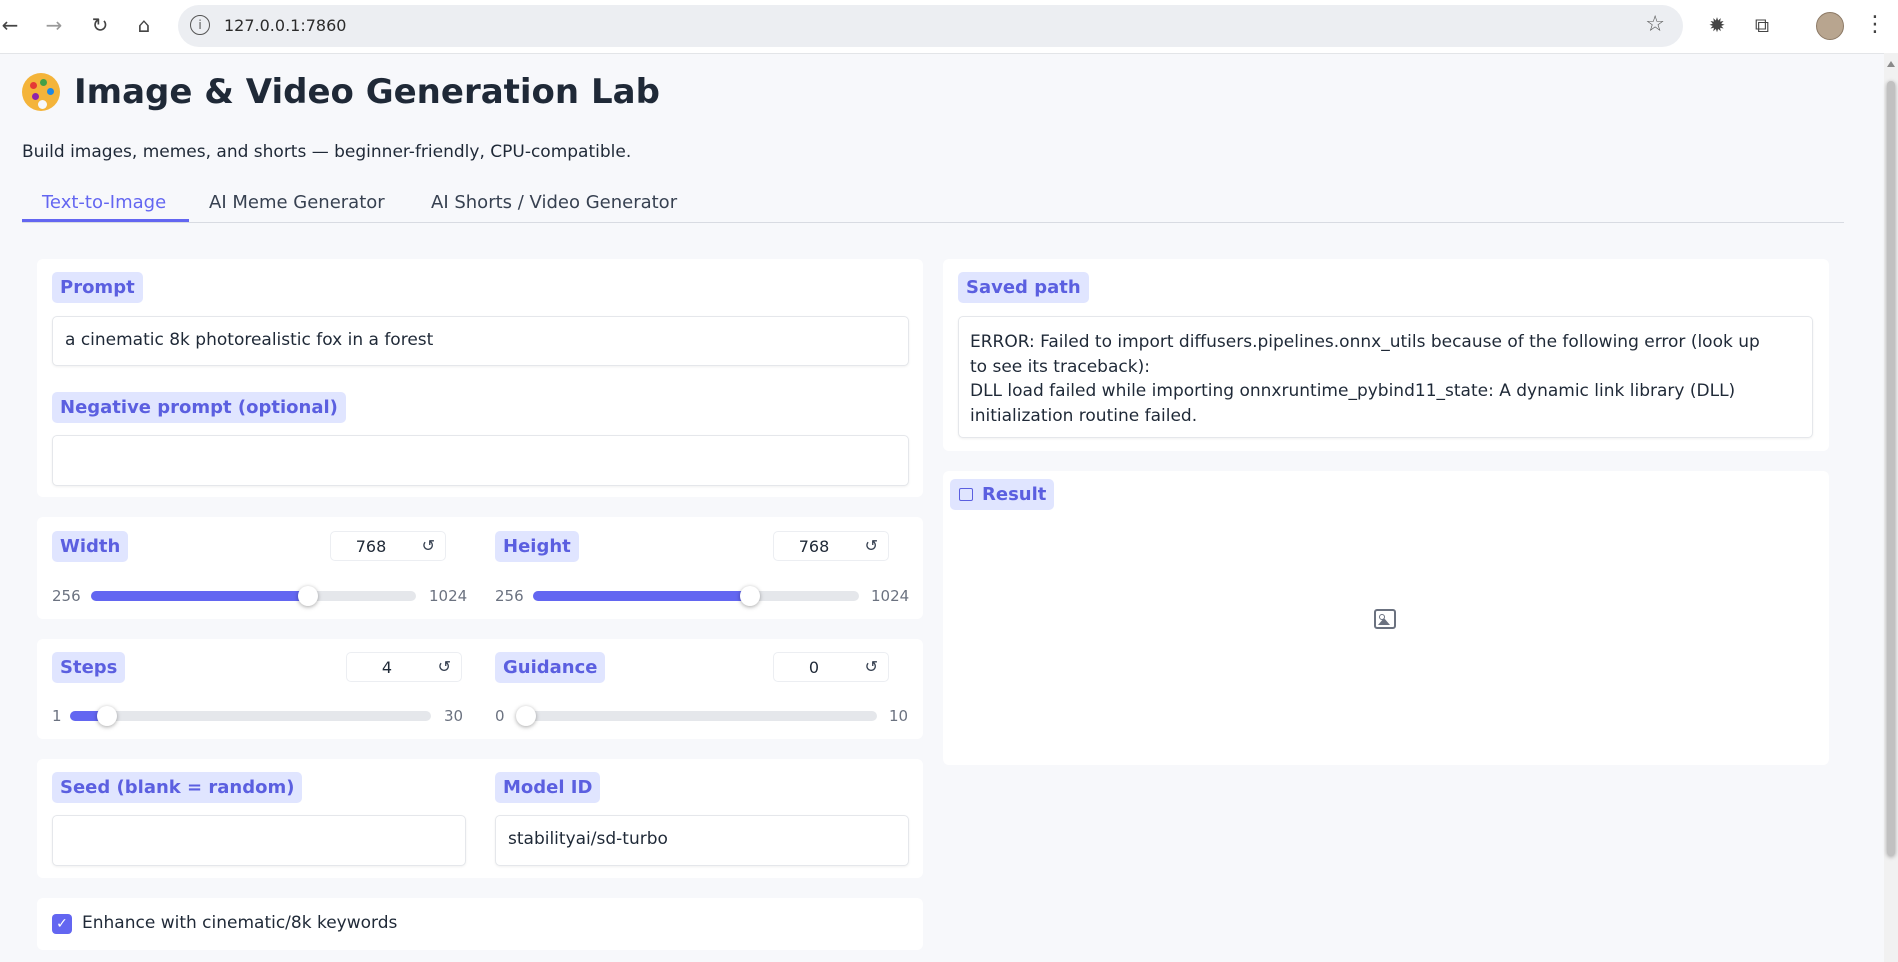 This screenshot has width=1898, height=962. What do you see at coordinates (550, 667) in the screenshot?
I see `guidance-label: Guidance` at bounding box center [550, 667].